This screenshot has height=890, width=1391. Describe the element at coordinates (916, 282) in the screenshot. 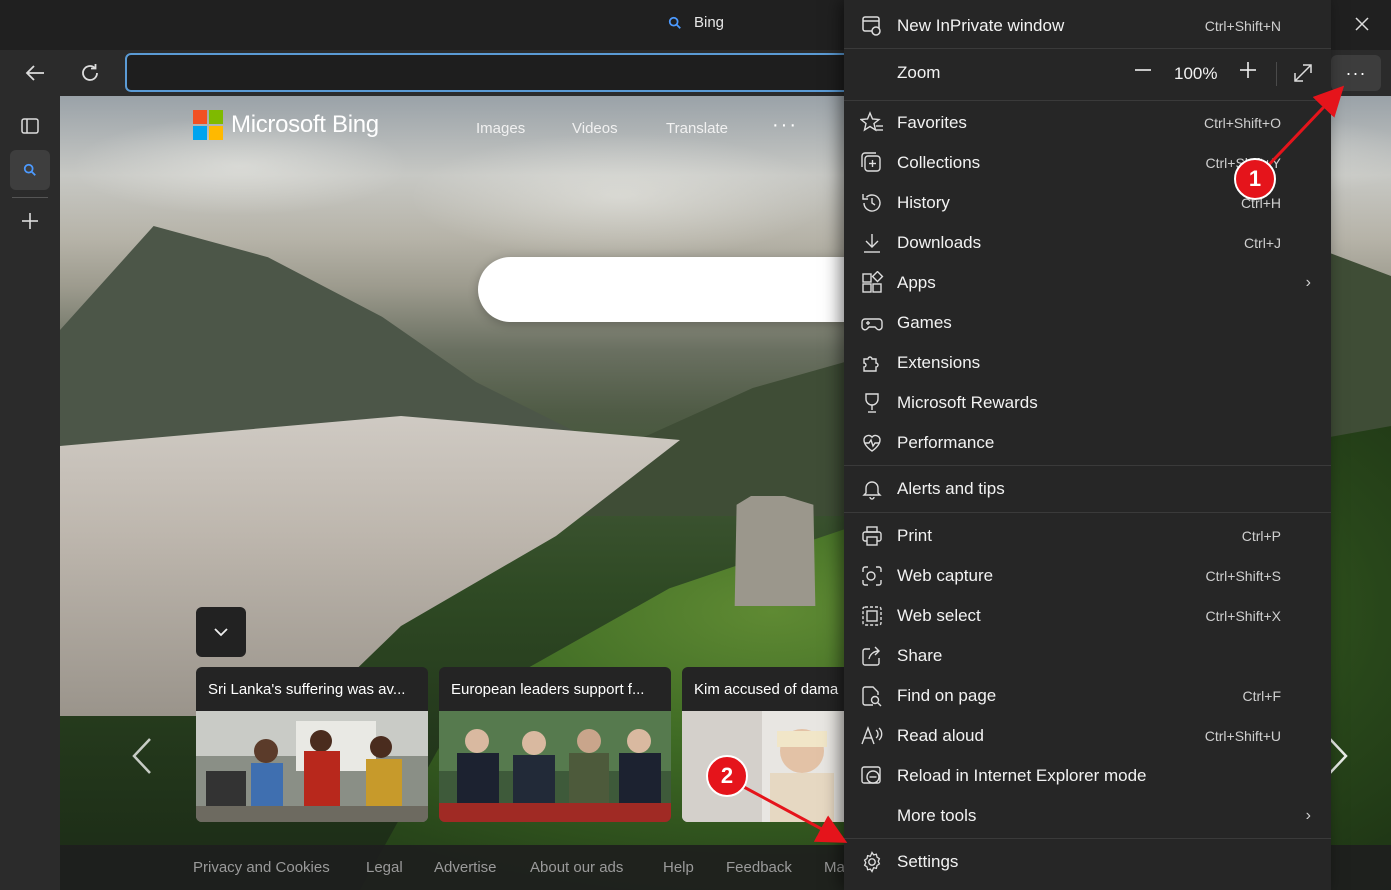

I see `menu-item-label: Apps` at that location.